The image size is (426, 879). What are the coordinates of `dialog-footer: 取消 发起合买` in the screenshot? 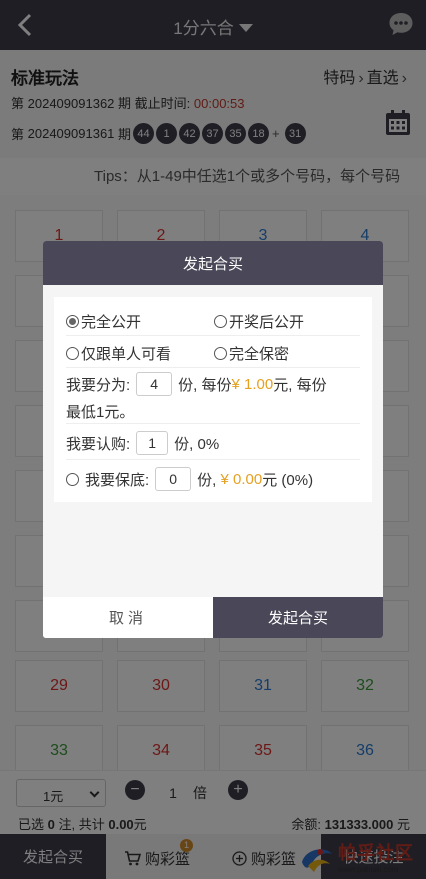 It's located at (213, 617).